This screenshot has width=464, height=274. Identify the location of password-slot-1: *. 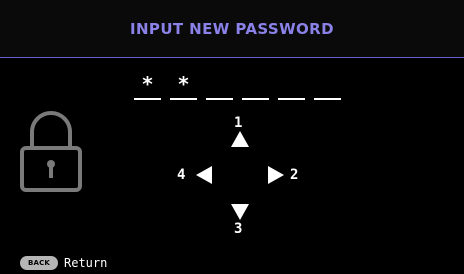
(147, 86).